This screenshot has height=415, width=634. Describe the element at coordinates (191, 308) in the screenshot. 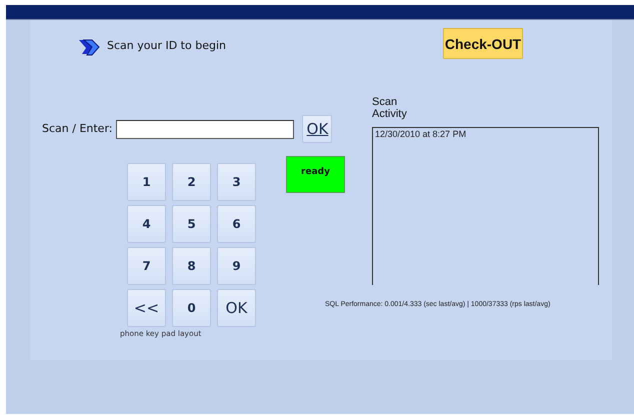

I see `keypad-key: 0` at that location.